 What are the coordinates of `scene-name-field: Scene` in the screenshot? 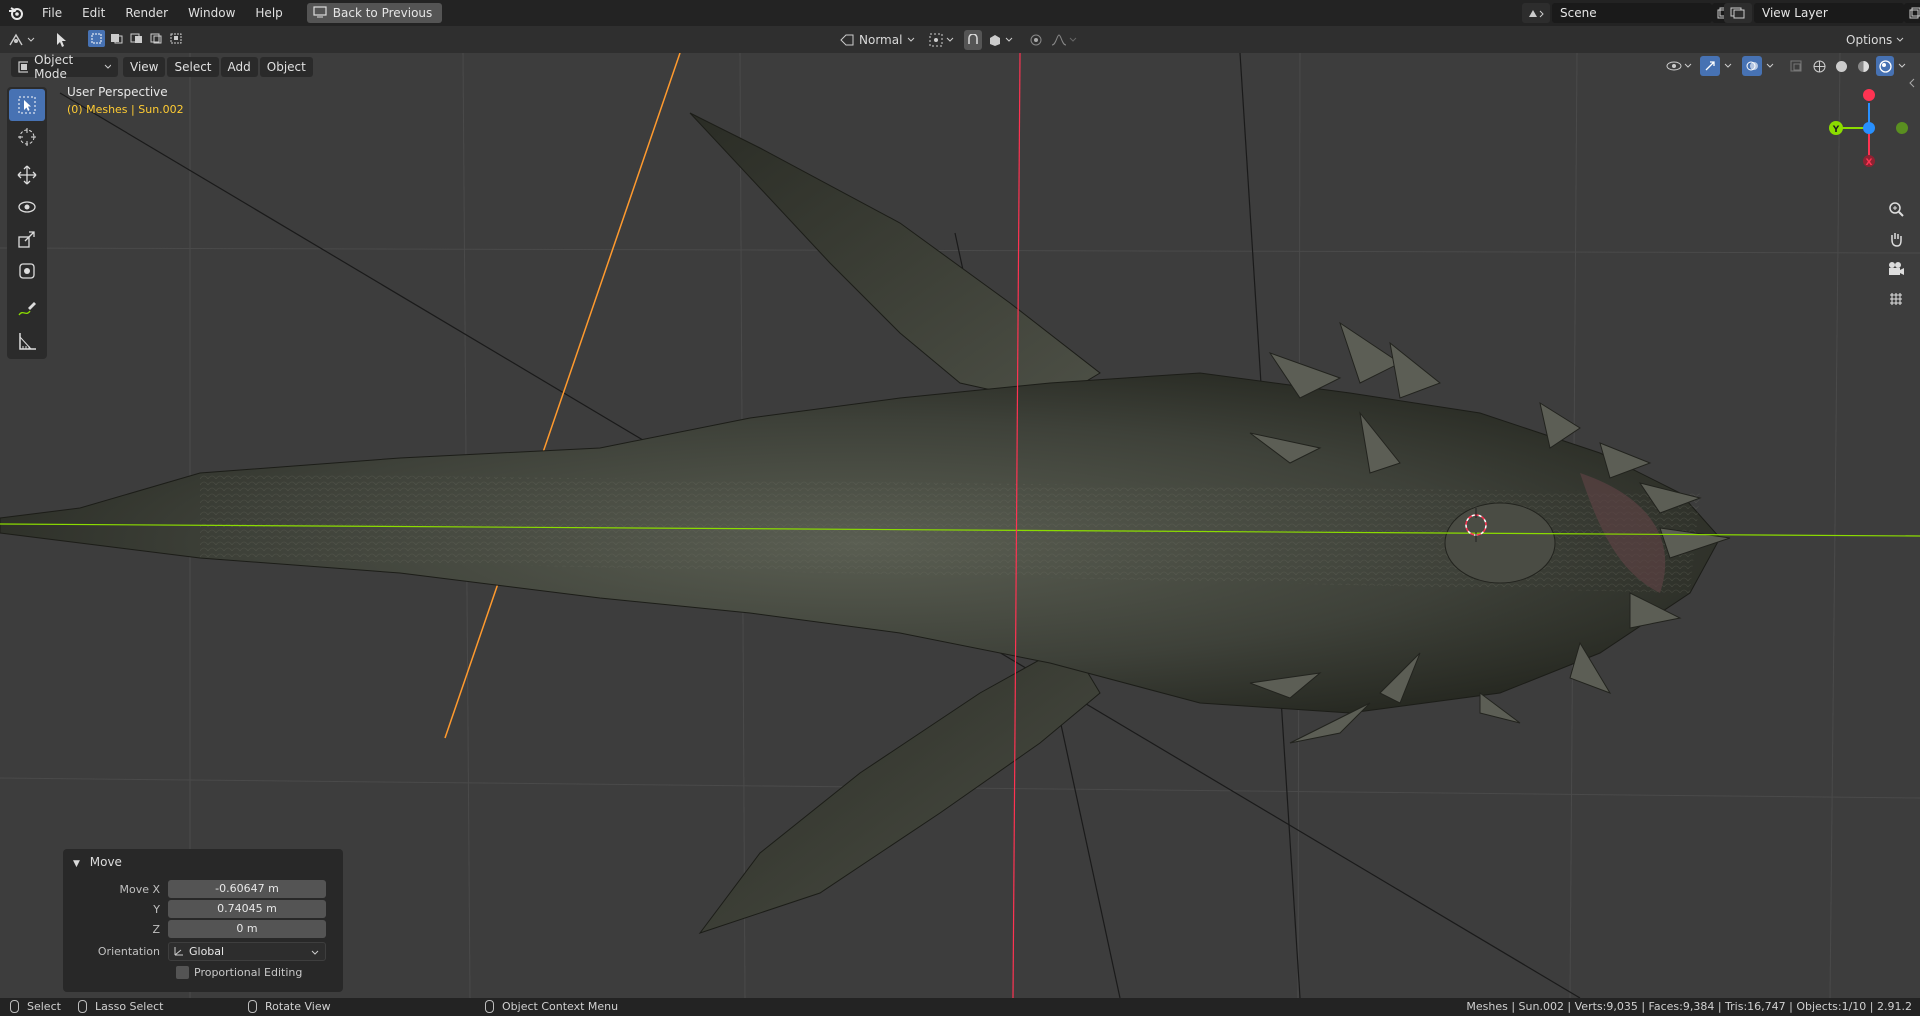 It's located at (1632, 13).